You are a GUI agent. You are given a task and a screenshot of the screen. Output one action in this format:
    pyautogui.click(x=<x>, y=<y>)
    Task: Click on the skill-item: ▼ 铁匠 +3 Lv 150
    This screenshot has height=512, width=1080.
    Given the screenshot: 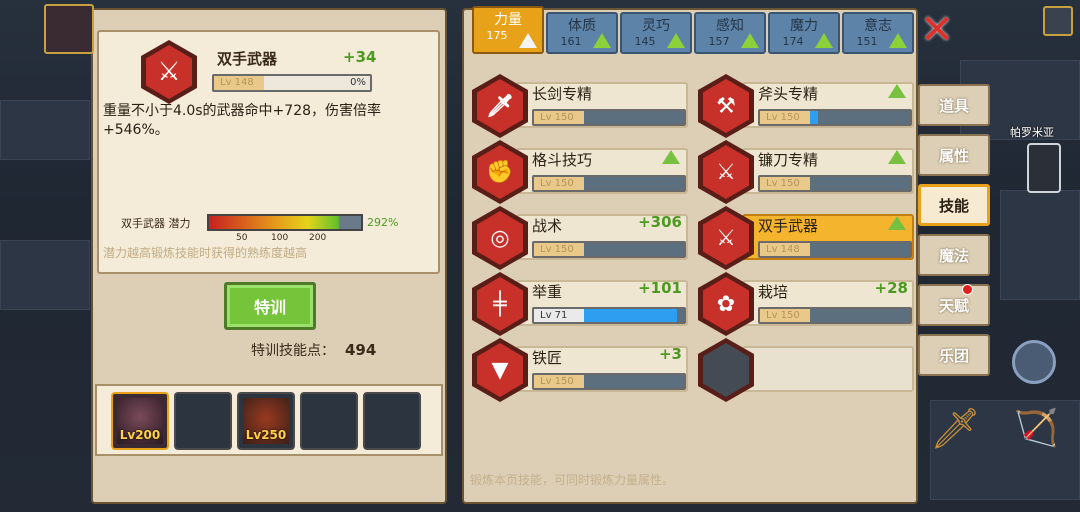 What is the action you would take?
    pyautogui.click(x=580, y=370)
    